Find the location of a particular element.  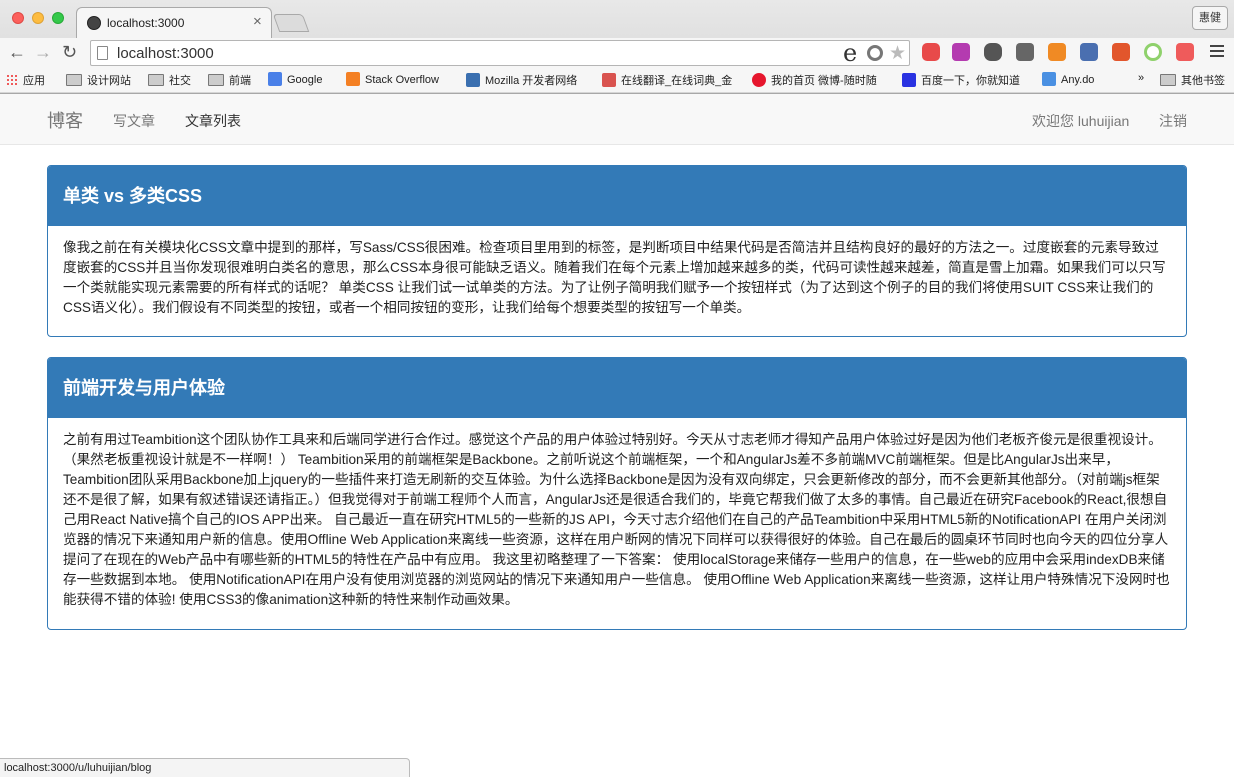

weibo-icon is located at coordinates (759, 80).